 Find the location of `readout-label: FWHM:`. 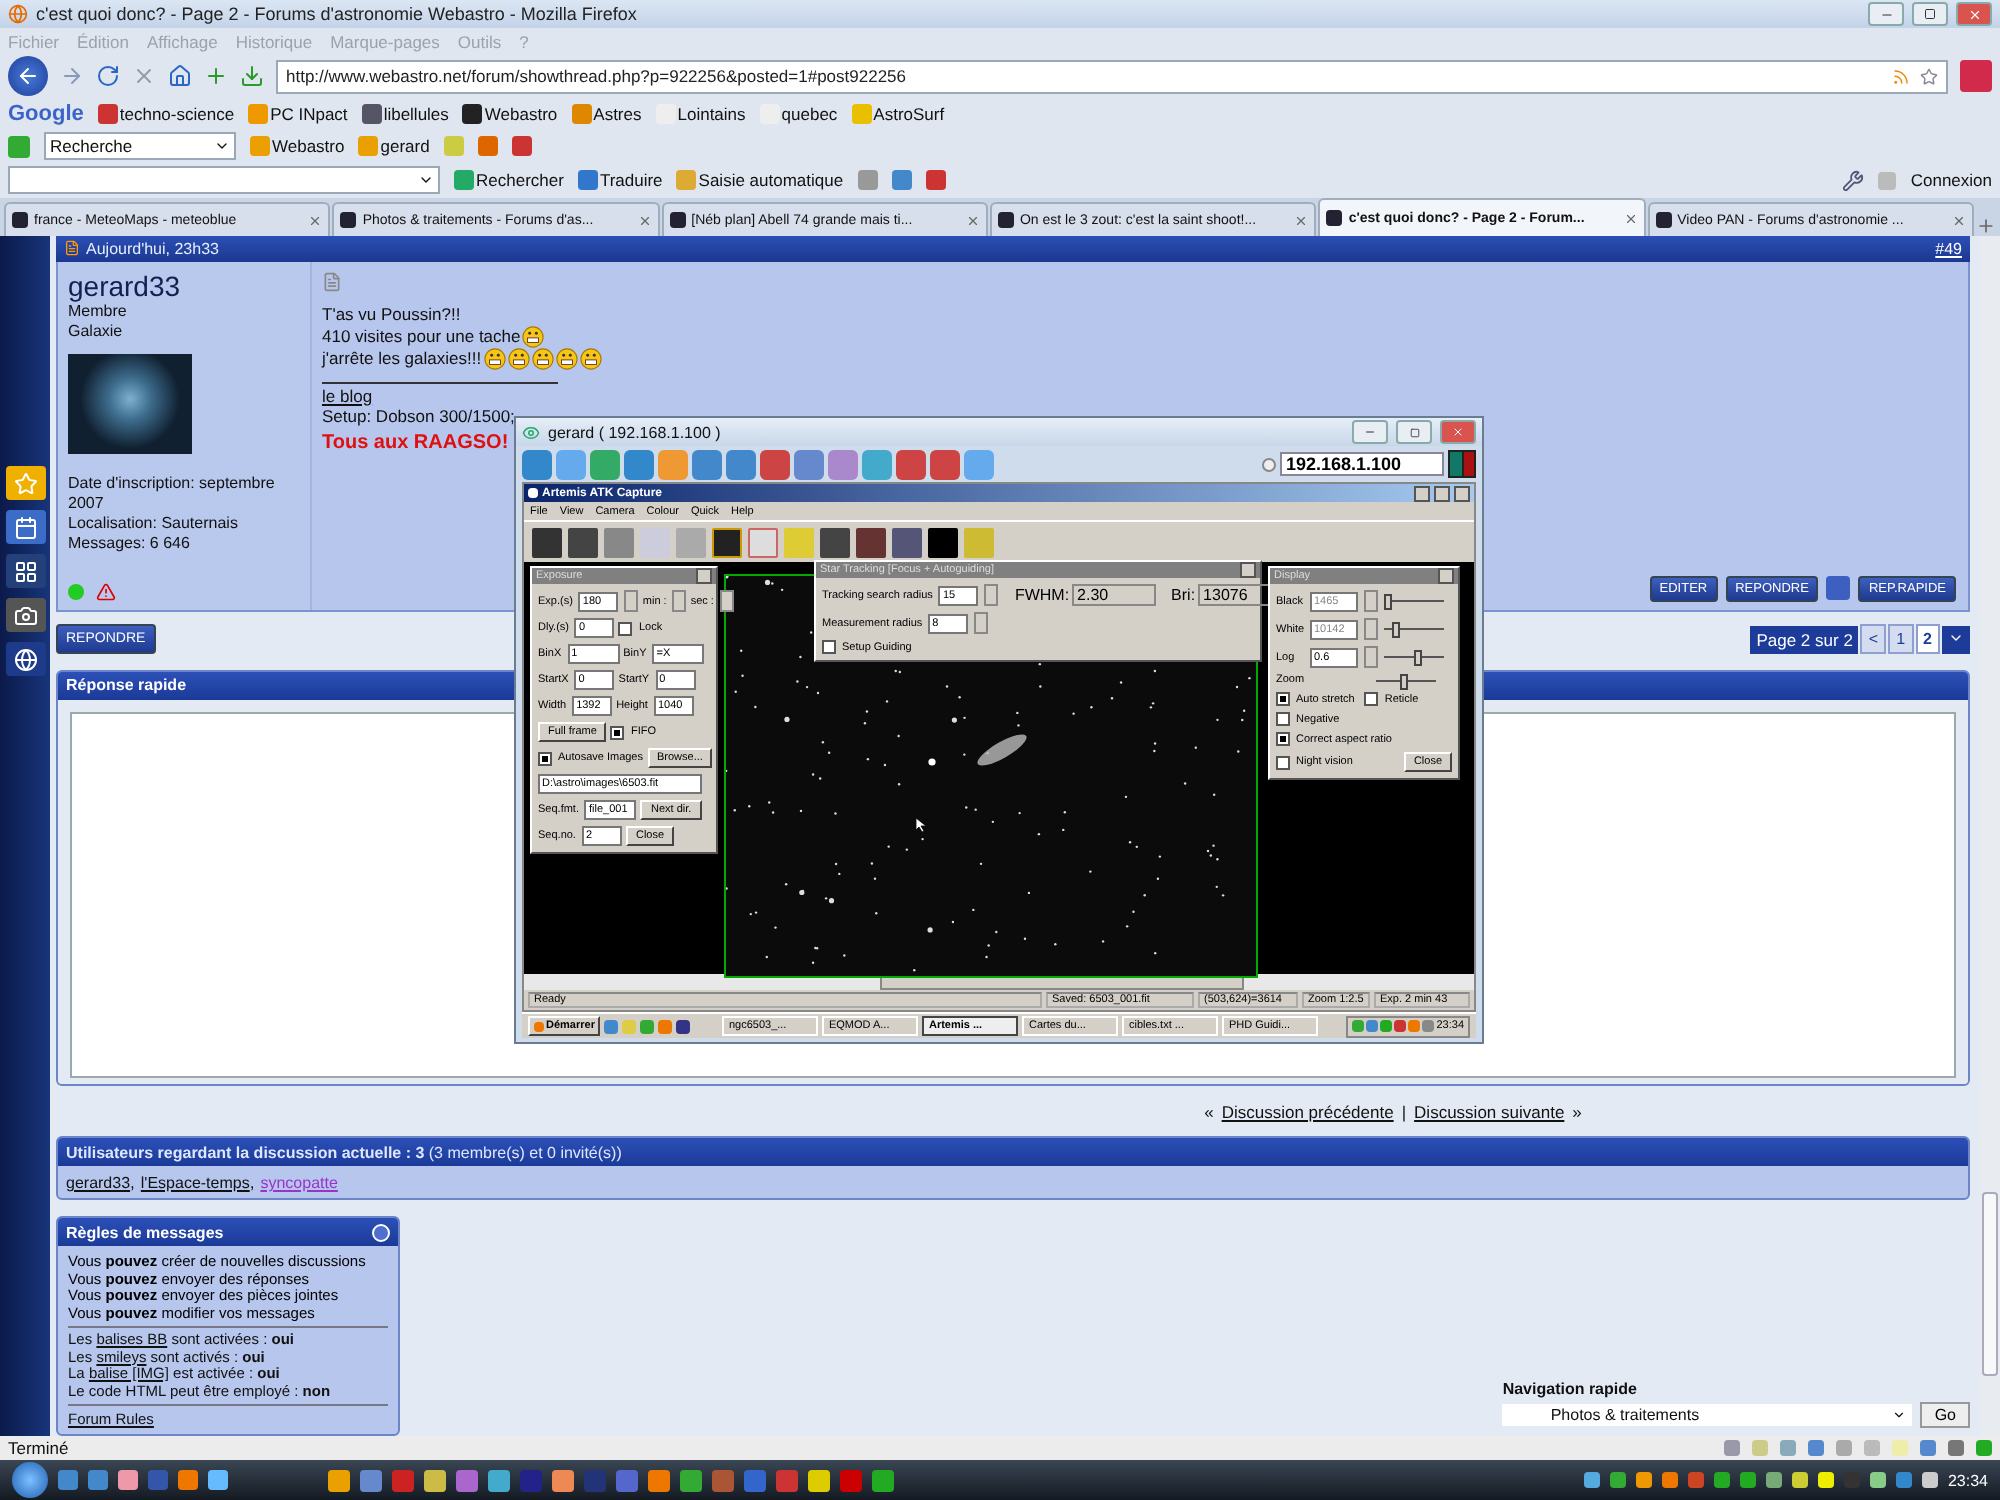

readout-label: FWHM: is located at coordinates (1042, 595).